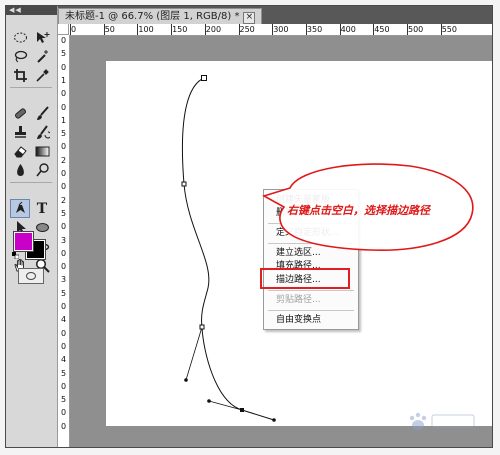  I want to click on baidu-watermark-logo, so click(442, 421).